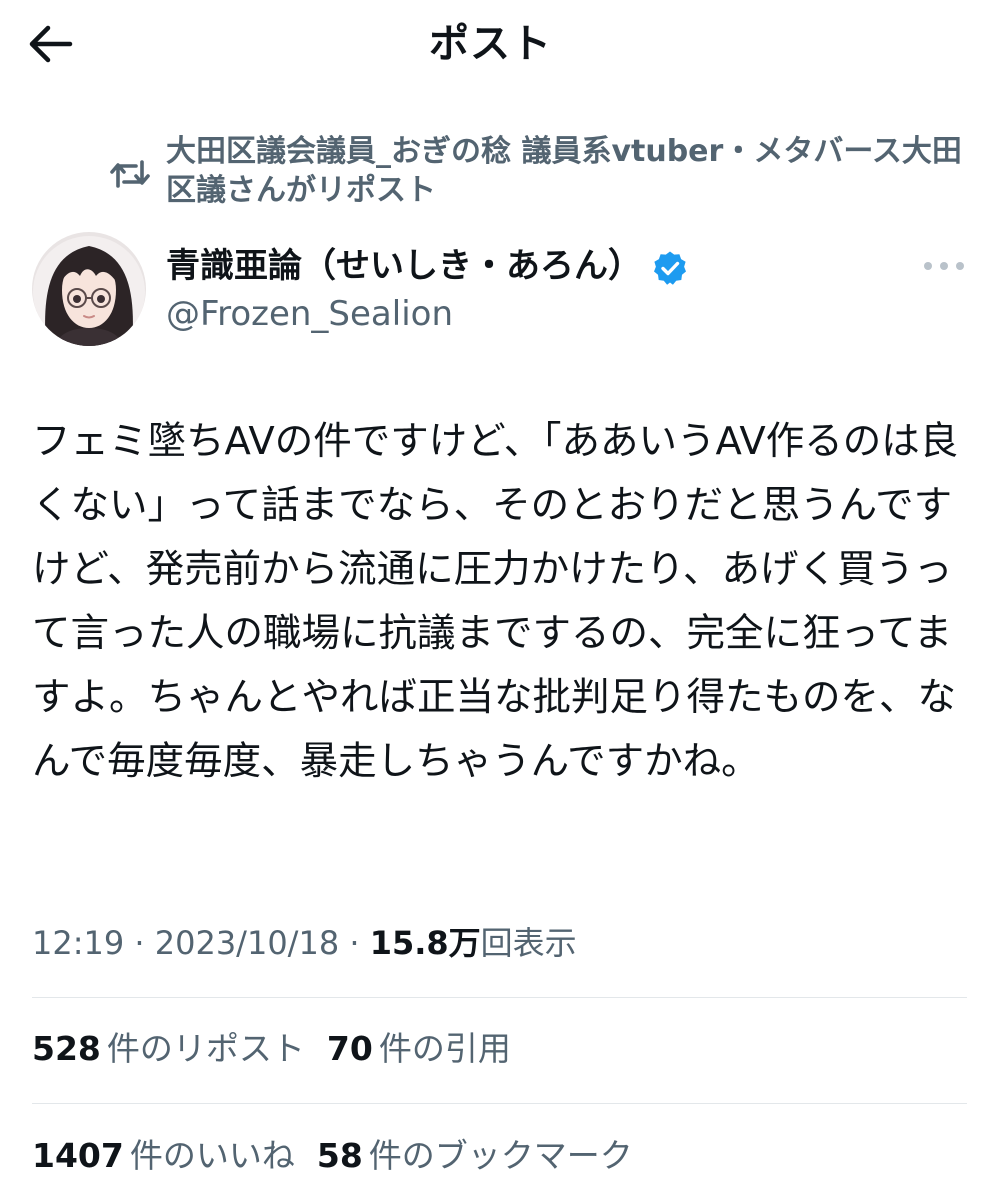 The width and height of the screenshot is (981, 1200). I want to click on verified-badge-icon, so click(670, 268).